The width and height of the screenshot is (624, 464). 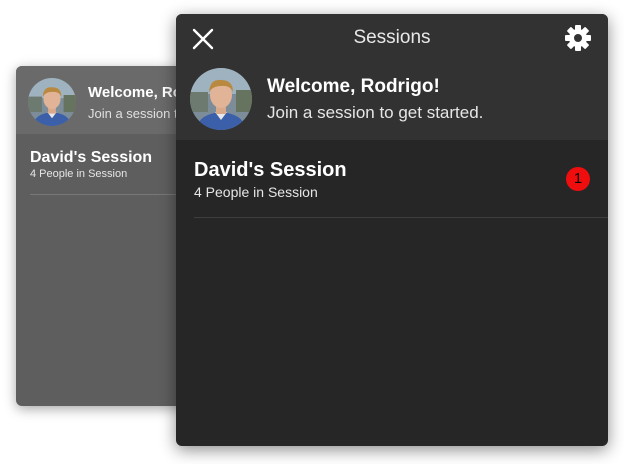 I want to click on session-list-item: David's Session 4 People in Session 1, so click(x=392, y=178).